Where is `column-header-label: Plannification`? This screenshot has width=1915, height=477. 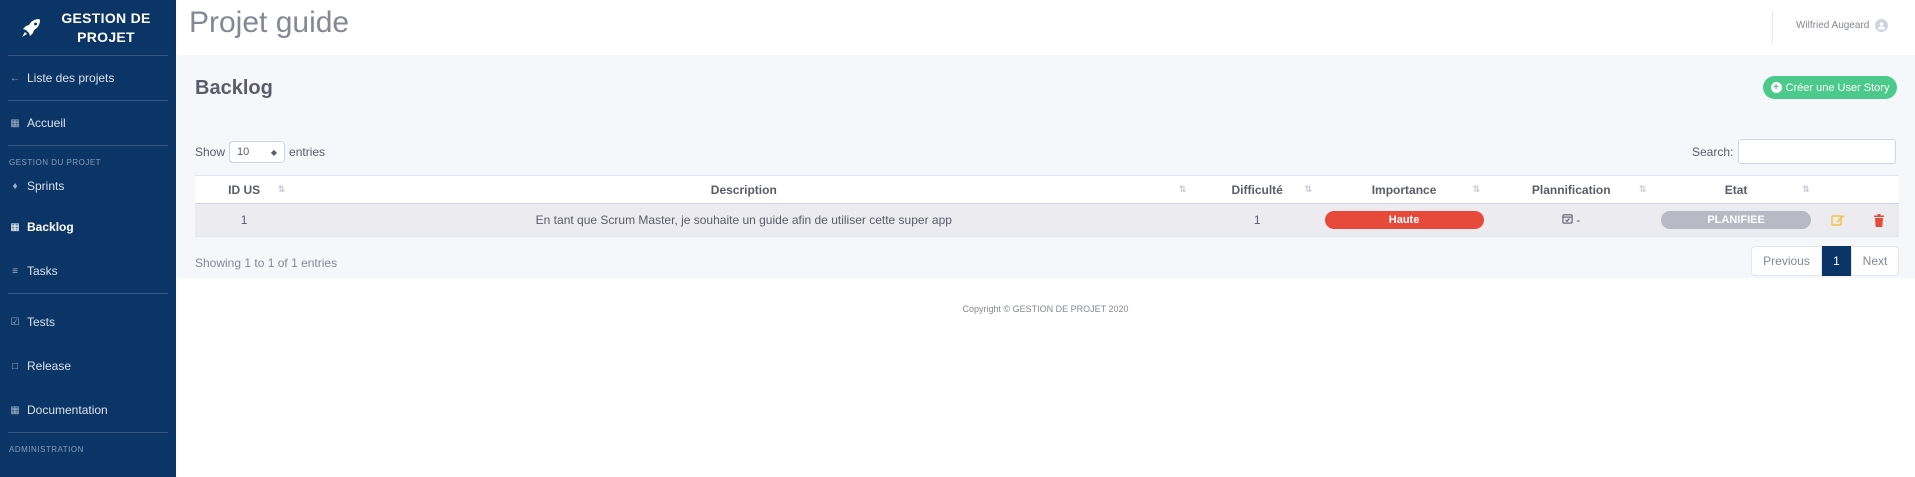 column-header-label: Plannification is located at coordinates (1571, 189).